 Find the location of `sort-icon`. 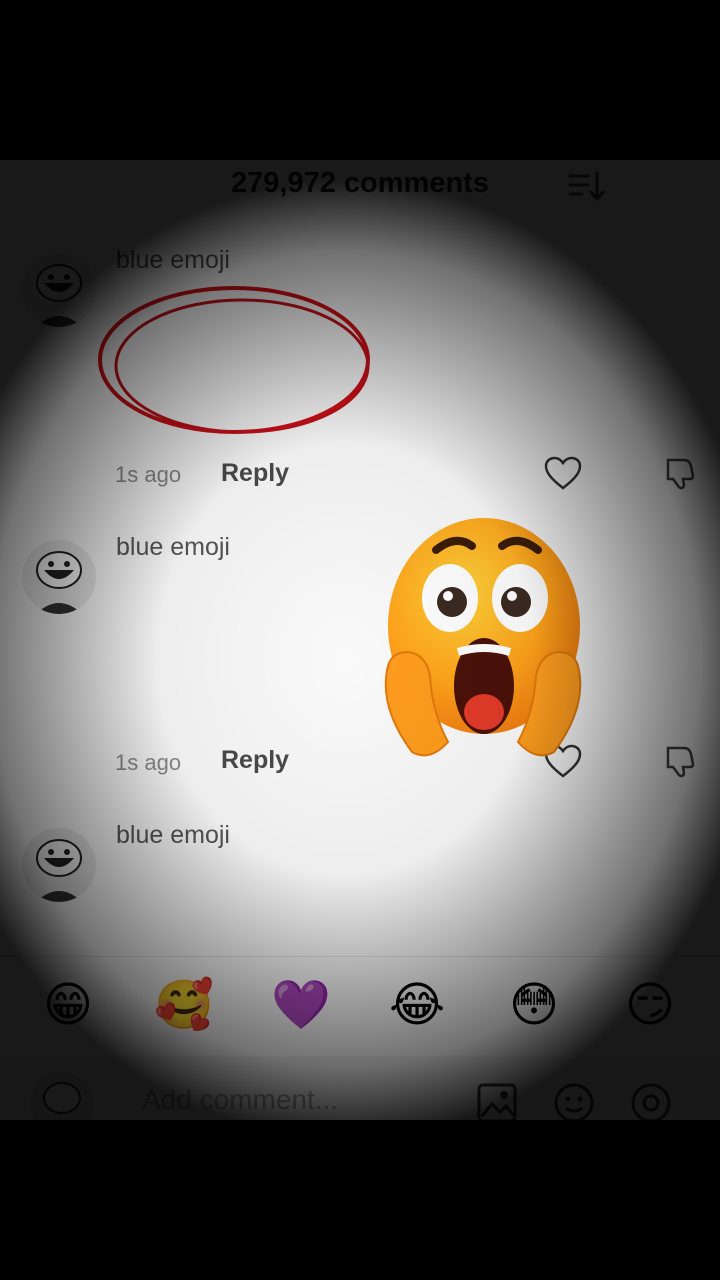

sort-icon is located at coordinates (587, 186).